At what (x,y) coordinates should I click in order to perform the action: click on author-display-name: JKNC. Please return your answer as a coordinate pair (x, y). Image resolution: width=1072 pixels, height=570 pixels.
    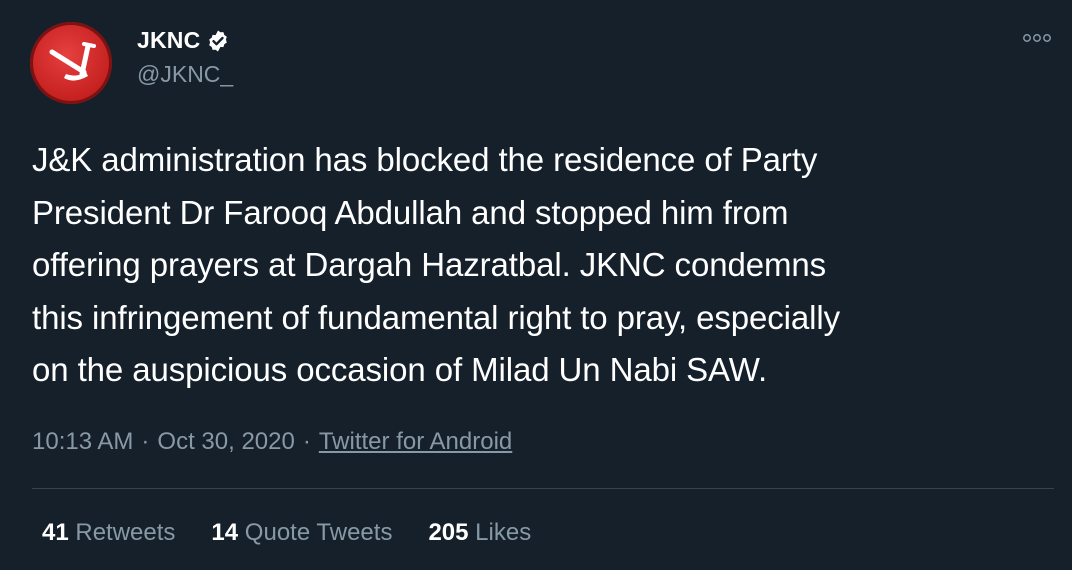
    Looking at the image, I should click on (168, 40).